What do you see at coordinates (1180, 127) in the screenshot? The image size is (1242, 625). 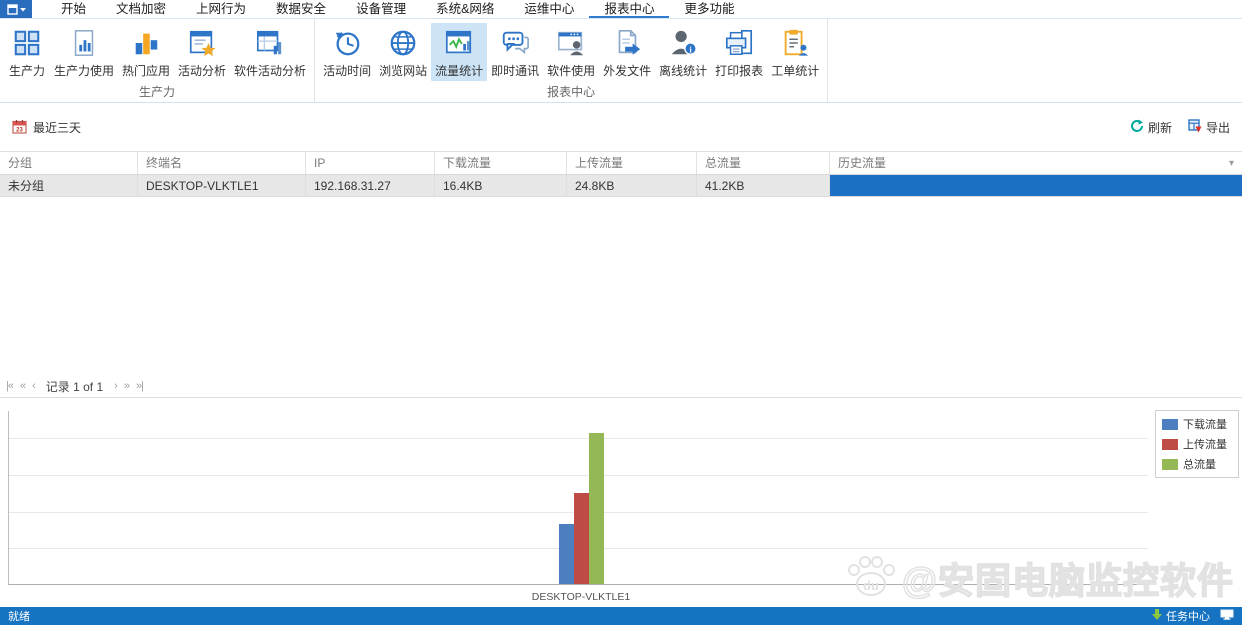 I see `toolbar-actions: 刷新 导出` at bounding box center [1180, 127].